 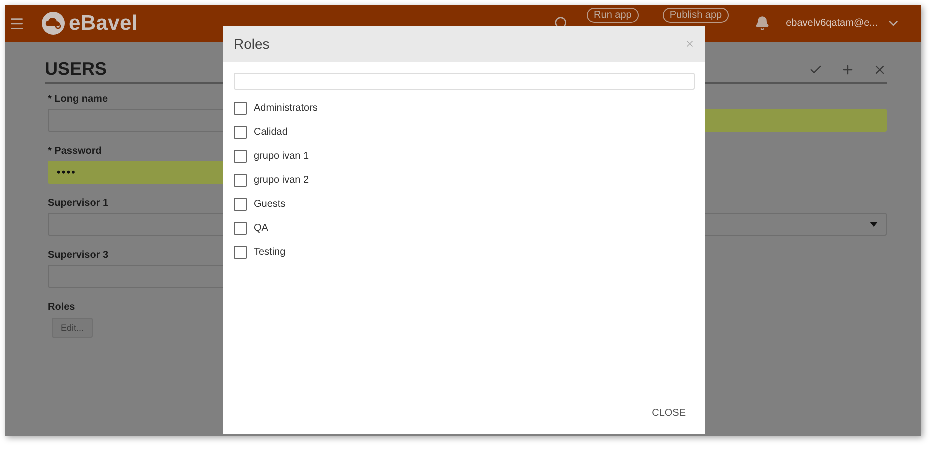 What do you see at coordinates (252, 44) in the screenshot?
I see `dialog-title: Roles` at bounding box center [252, 44].